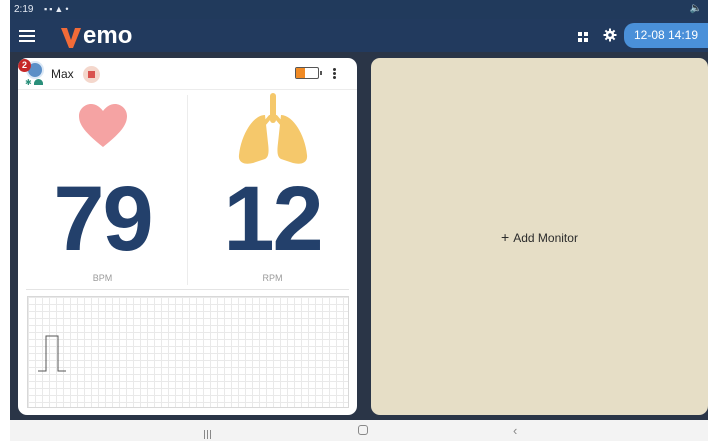 This screenshot has width=708, height=441. I want to click on menu-button, so click(27, 35).